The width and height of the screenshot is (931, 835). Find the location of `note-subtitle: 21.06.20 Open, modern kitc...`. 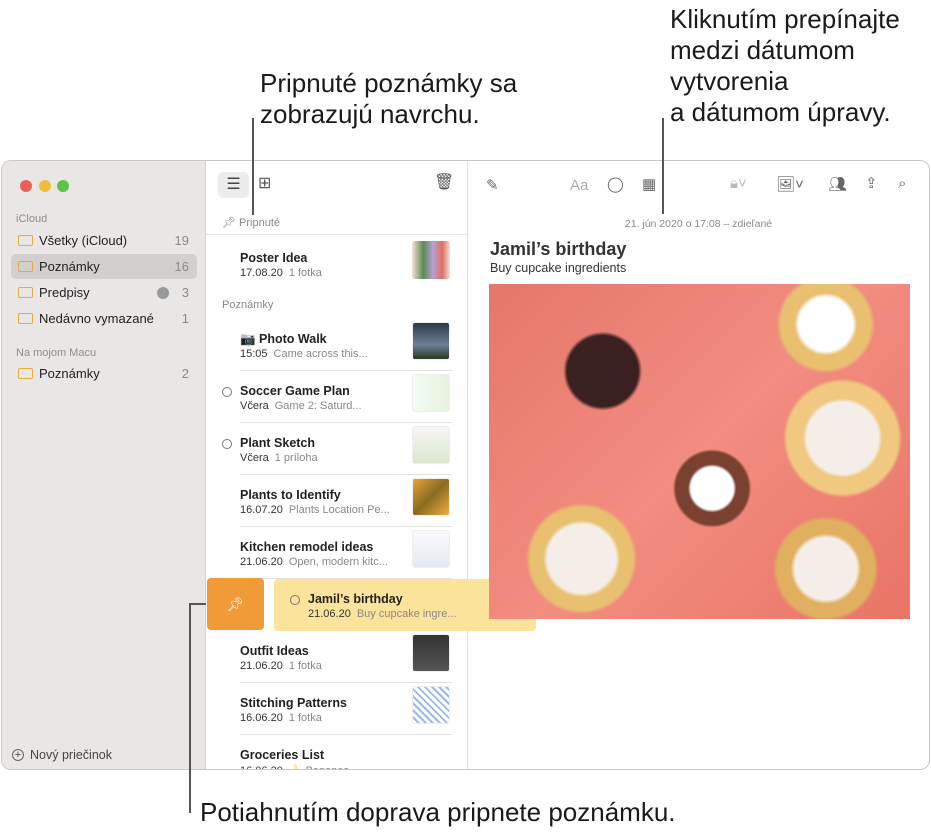

note-subtitle: 21.06.20 Open, modern kitc... is located at coordinates (314, 562).